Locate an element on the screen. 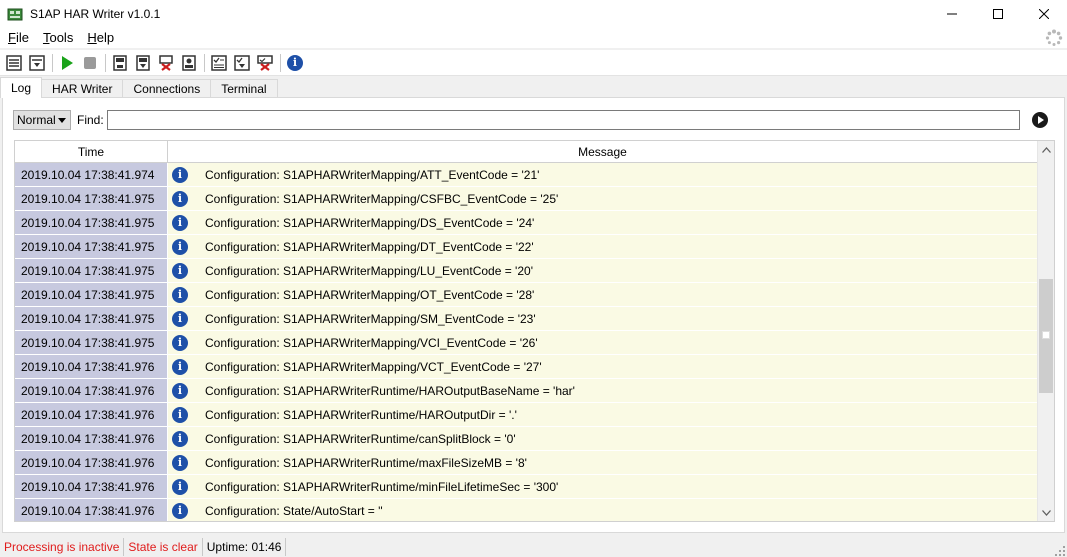 The width and height of the screenshot is (1067, 557). tab-connections: Connections is located at coordinates (167, 88).